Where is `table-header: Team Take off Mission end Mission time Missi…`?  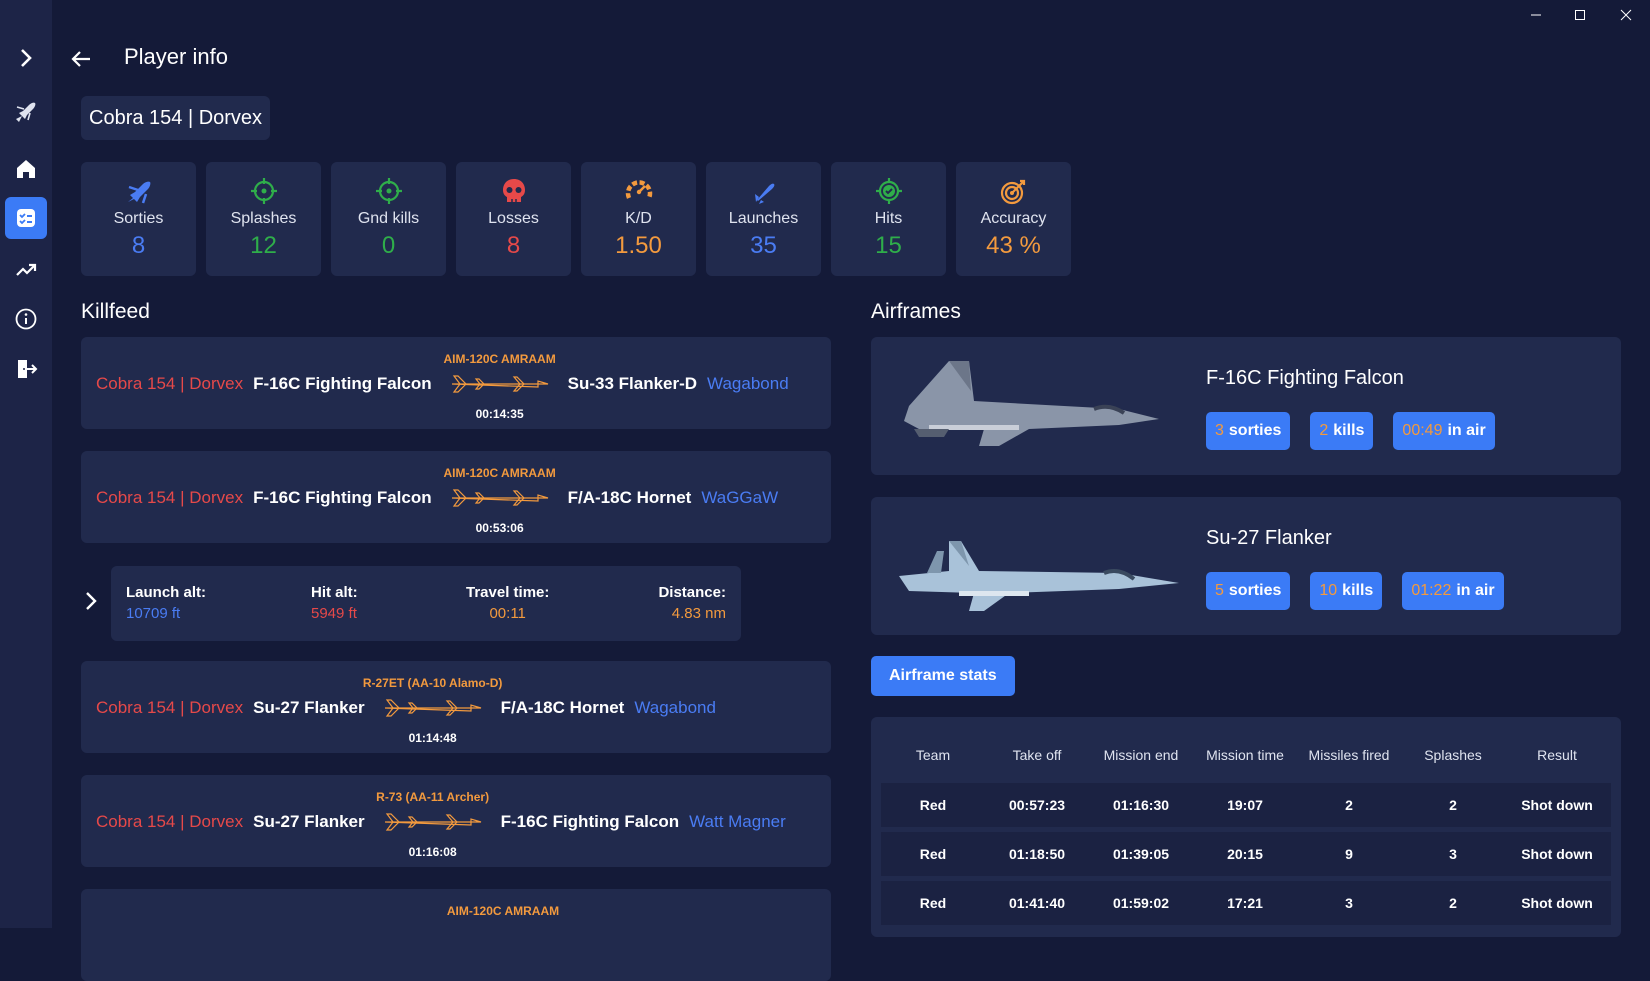 table-header: Team Take off Mission end Mission time Missi… is located at coordinates (1246, 755).